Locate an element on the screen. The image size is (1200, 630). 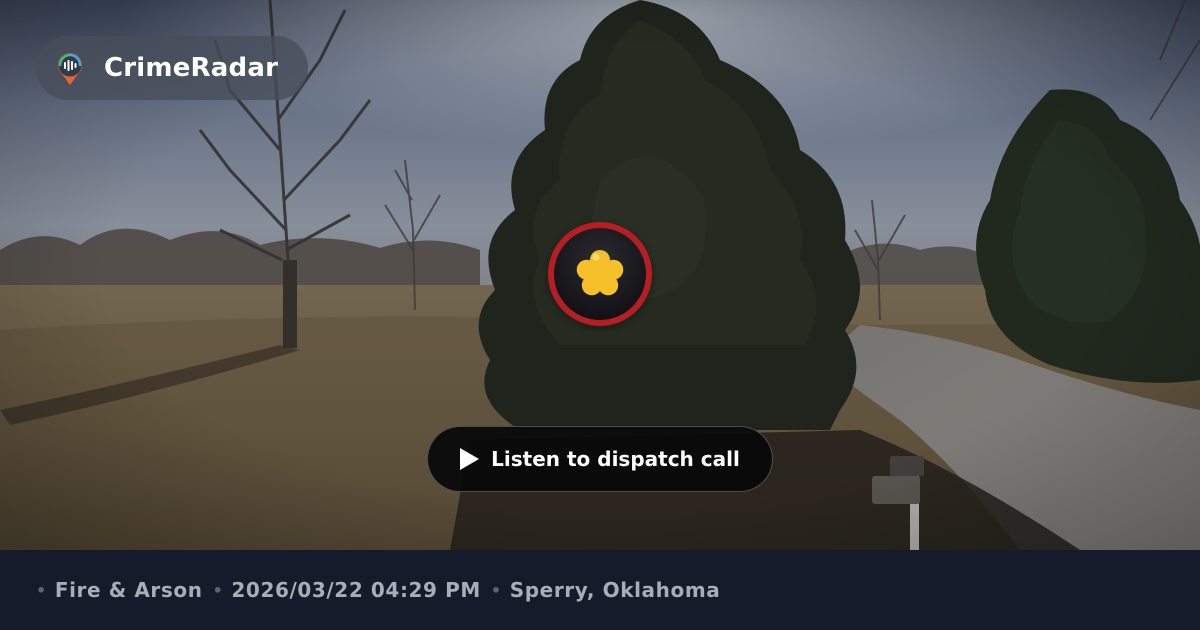
incident-location: Sperry, Oklahoma is located at coordinates (615, 590).